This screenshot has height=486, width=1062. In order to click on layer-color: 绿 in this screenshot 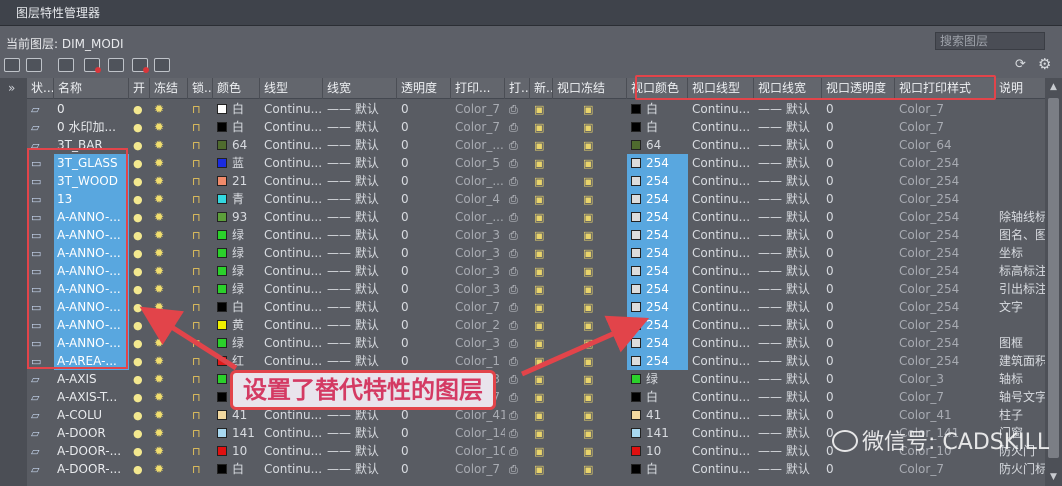, I will do `click(236, 235)`.